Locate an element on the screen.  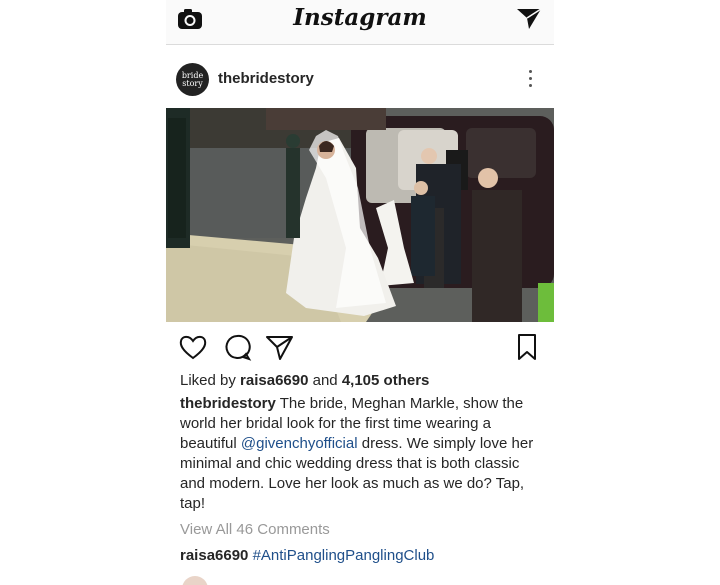
comment-hashtag: #AntiPanglingPanglingClub is located at coordinates (344, 555).